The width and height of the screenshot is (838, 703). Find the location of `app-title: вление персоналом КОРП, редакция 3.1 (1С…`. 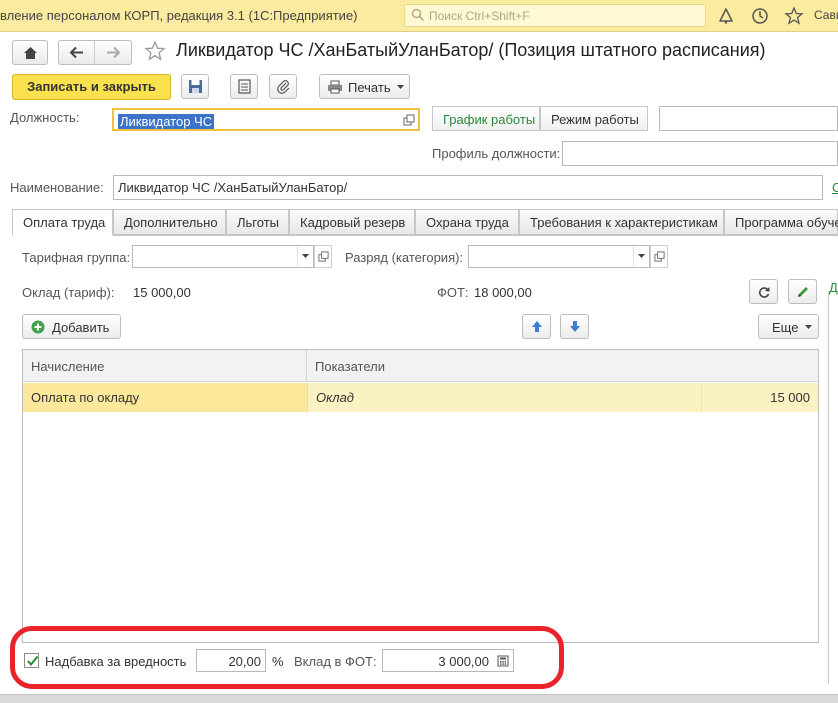

app-title: вление персоналом КОРП, редакция 3.1 (1С… is located at coordinates (179, 15).